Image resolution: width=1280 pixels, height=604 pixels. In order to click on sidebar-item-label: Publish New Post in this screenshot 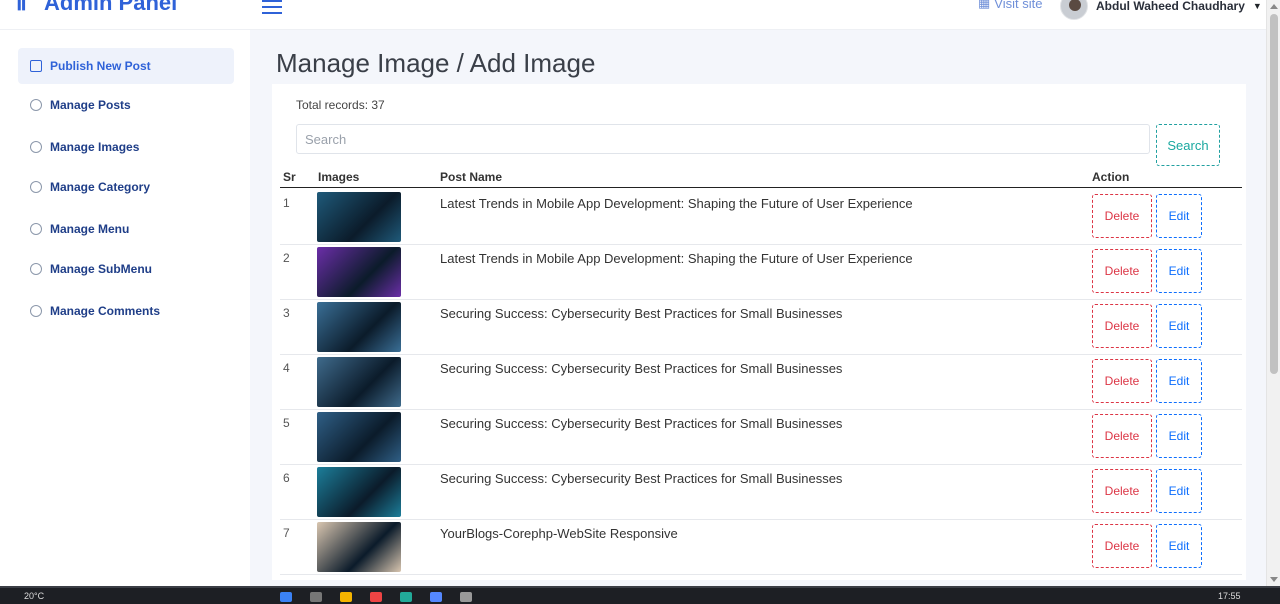, I will do `click(100, 66)`.